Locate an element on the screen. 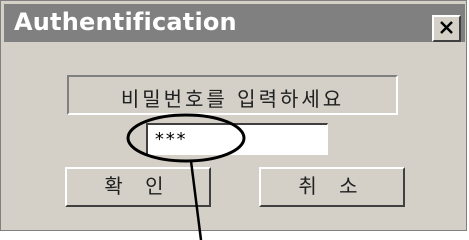  callout-ellipse is located at coordinates (186, 138).